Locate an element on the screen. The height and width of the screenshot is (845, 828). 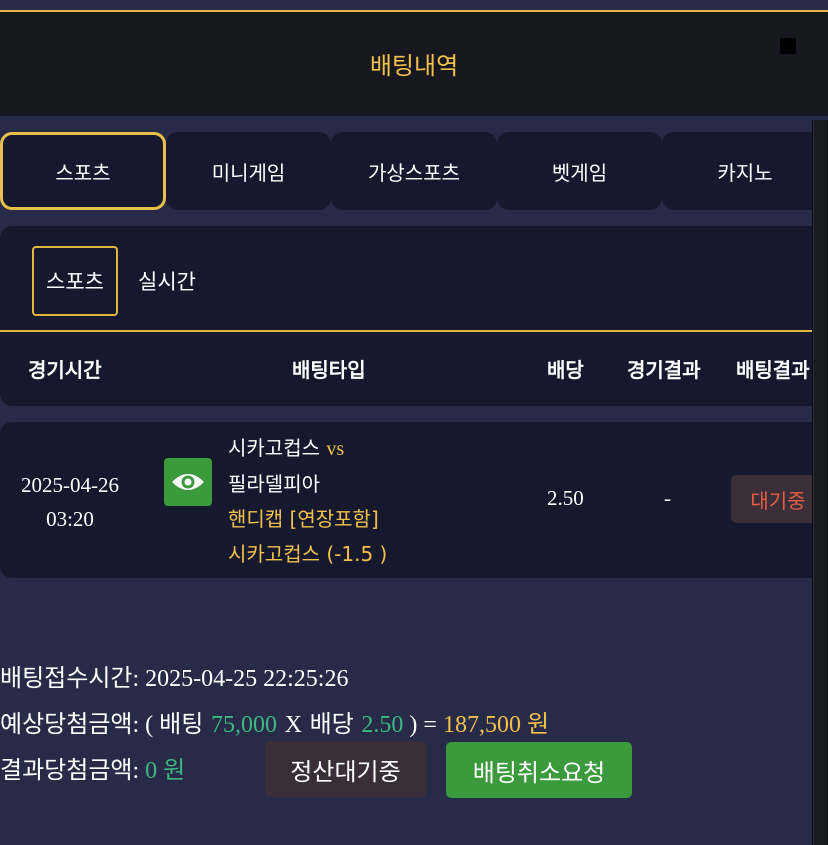
bet-pick: 시카고컵스 (-1.5 ) is located at coordinates (308, 554).